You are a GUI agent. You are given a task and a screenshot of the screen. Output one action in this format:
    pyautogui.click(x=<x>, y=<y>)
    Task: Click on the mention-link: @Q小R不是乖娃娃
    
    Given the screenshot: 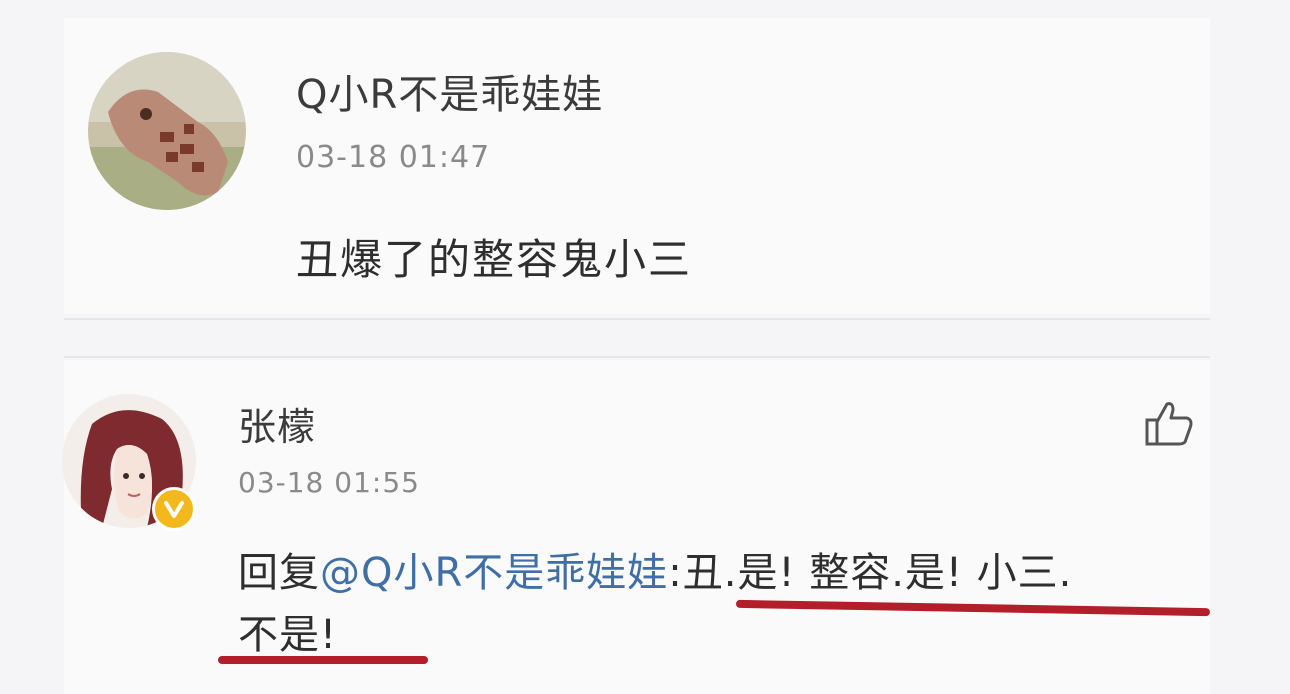 What is the action you would take?
    pyautogui.click(x=494, y=573)
    